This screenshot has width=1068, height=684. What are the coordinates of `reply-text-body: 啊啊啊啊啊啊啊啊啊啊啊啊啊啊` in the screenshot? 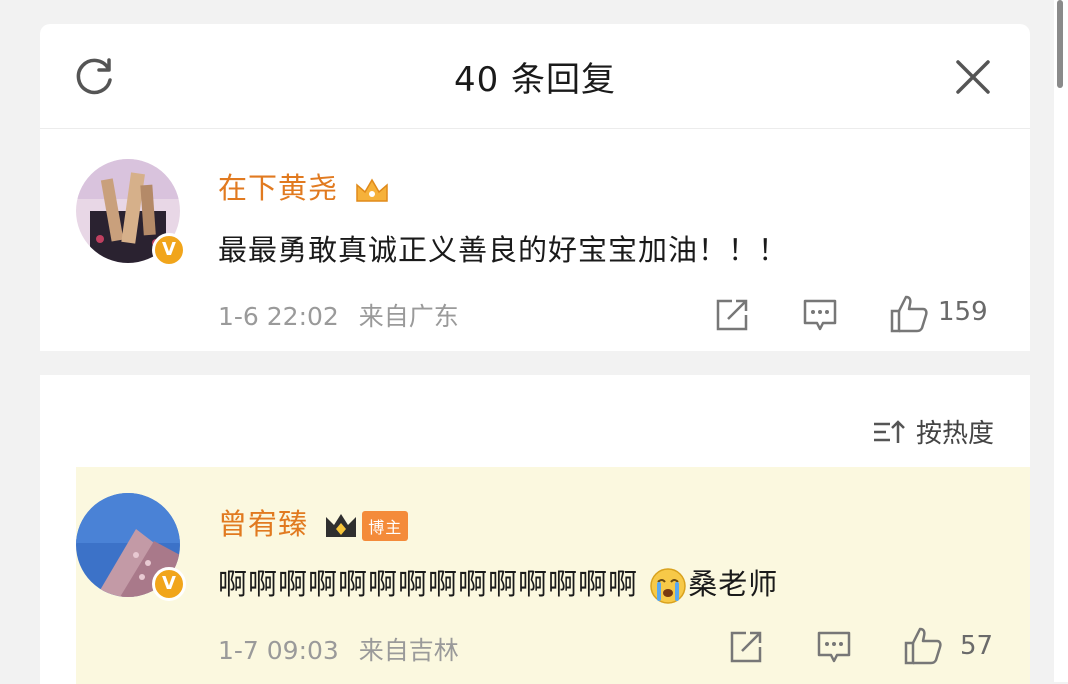 It's located at (428, 584).